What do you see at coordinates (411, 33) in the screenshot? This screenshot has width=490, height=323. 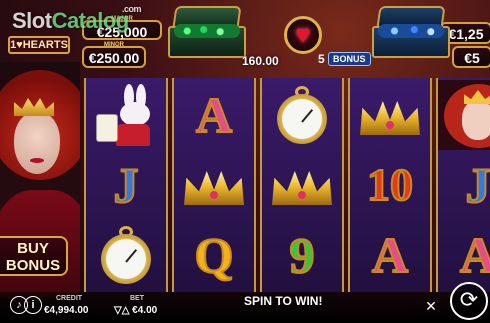 I see `blue-gem-chest` at bounding box center [411, 33].